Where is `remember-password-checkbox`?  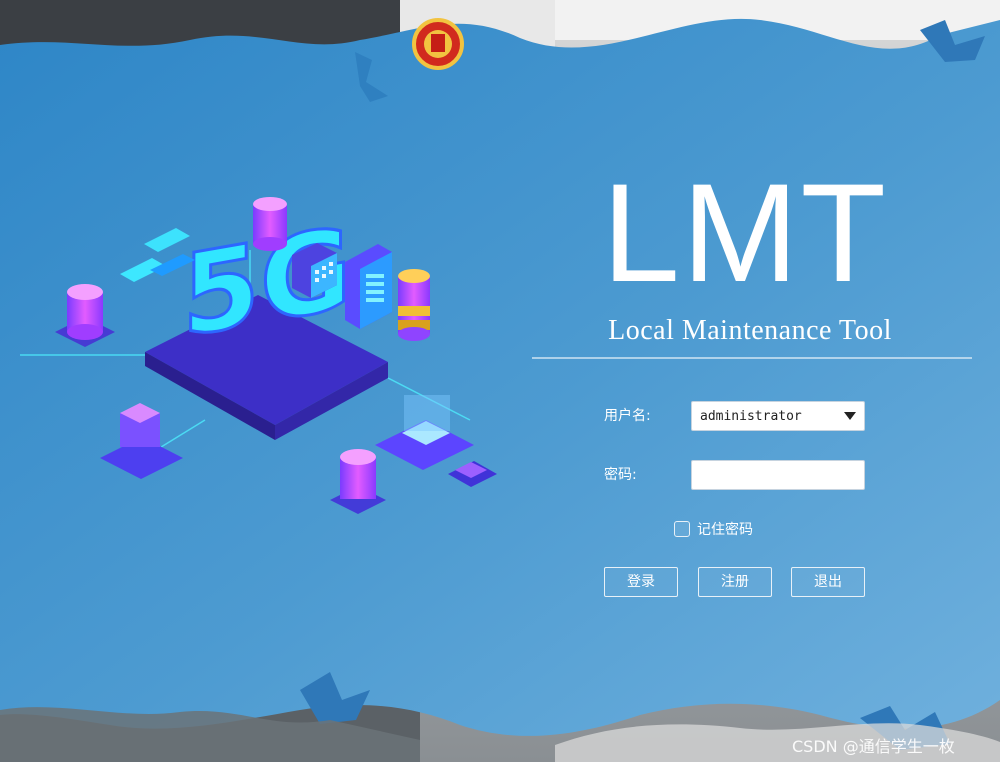 remember-password-checkbox is located at coordinates (682, 529).